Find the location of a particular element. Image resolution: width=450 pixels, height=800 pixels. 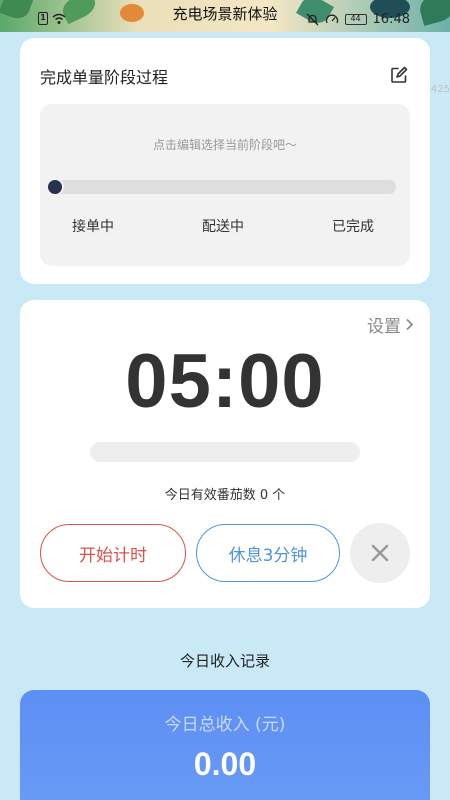

stage-label-accepting: 接单中 is located at coordinates (93, 227).